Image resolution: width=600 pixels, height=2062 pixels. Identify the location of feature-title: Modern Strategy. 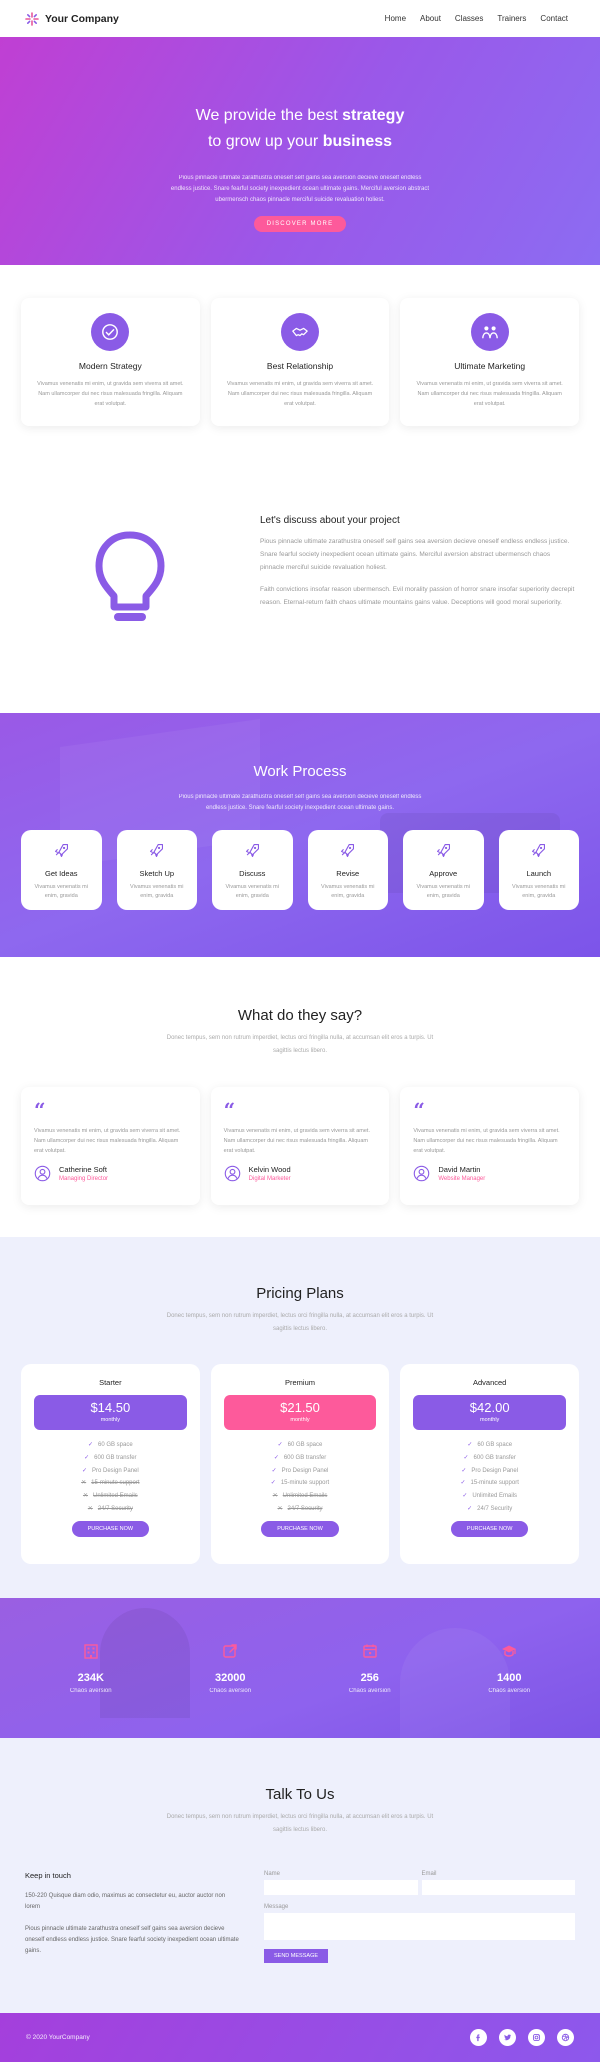
(110, 366).